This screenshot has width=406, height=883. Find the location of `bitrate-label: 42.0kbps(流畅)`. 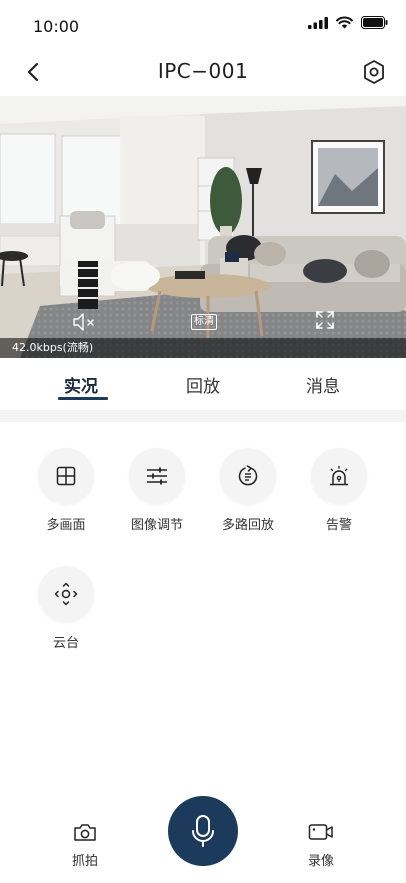

bitrate-label: 42.0kbps(流畅) is located at coordinates (203, 348).